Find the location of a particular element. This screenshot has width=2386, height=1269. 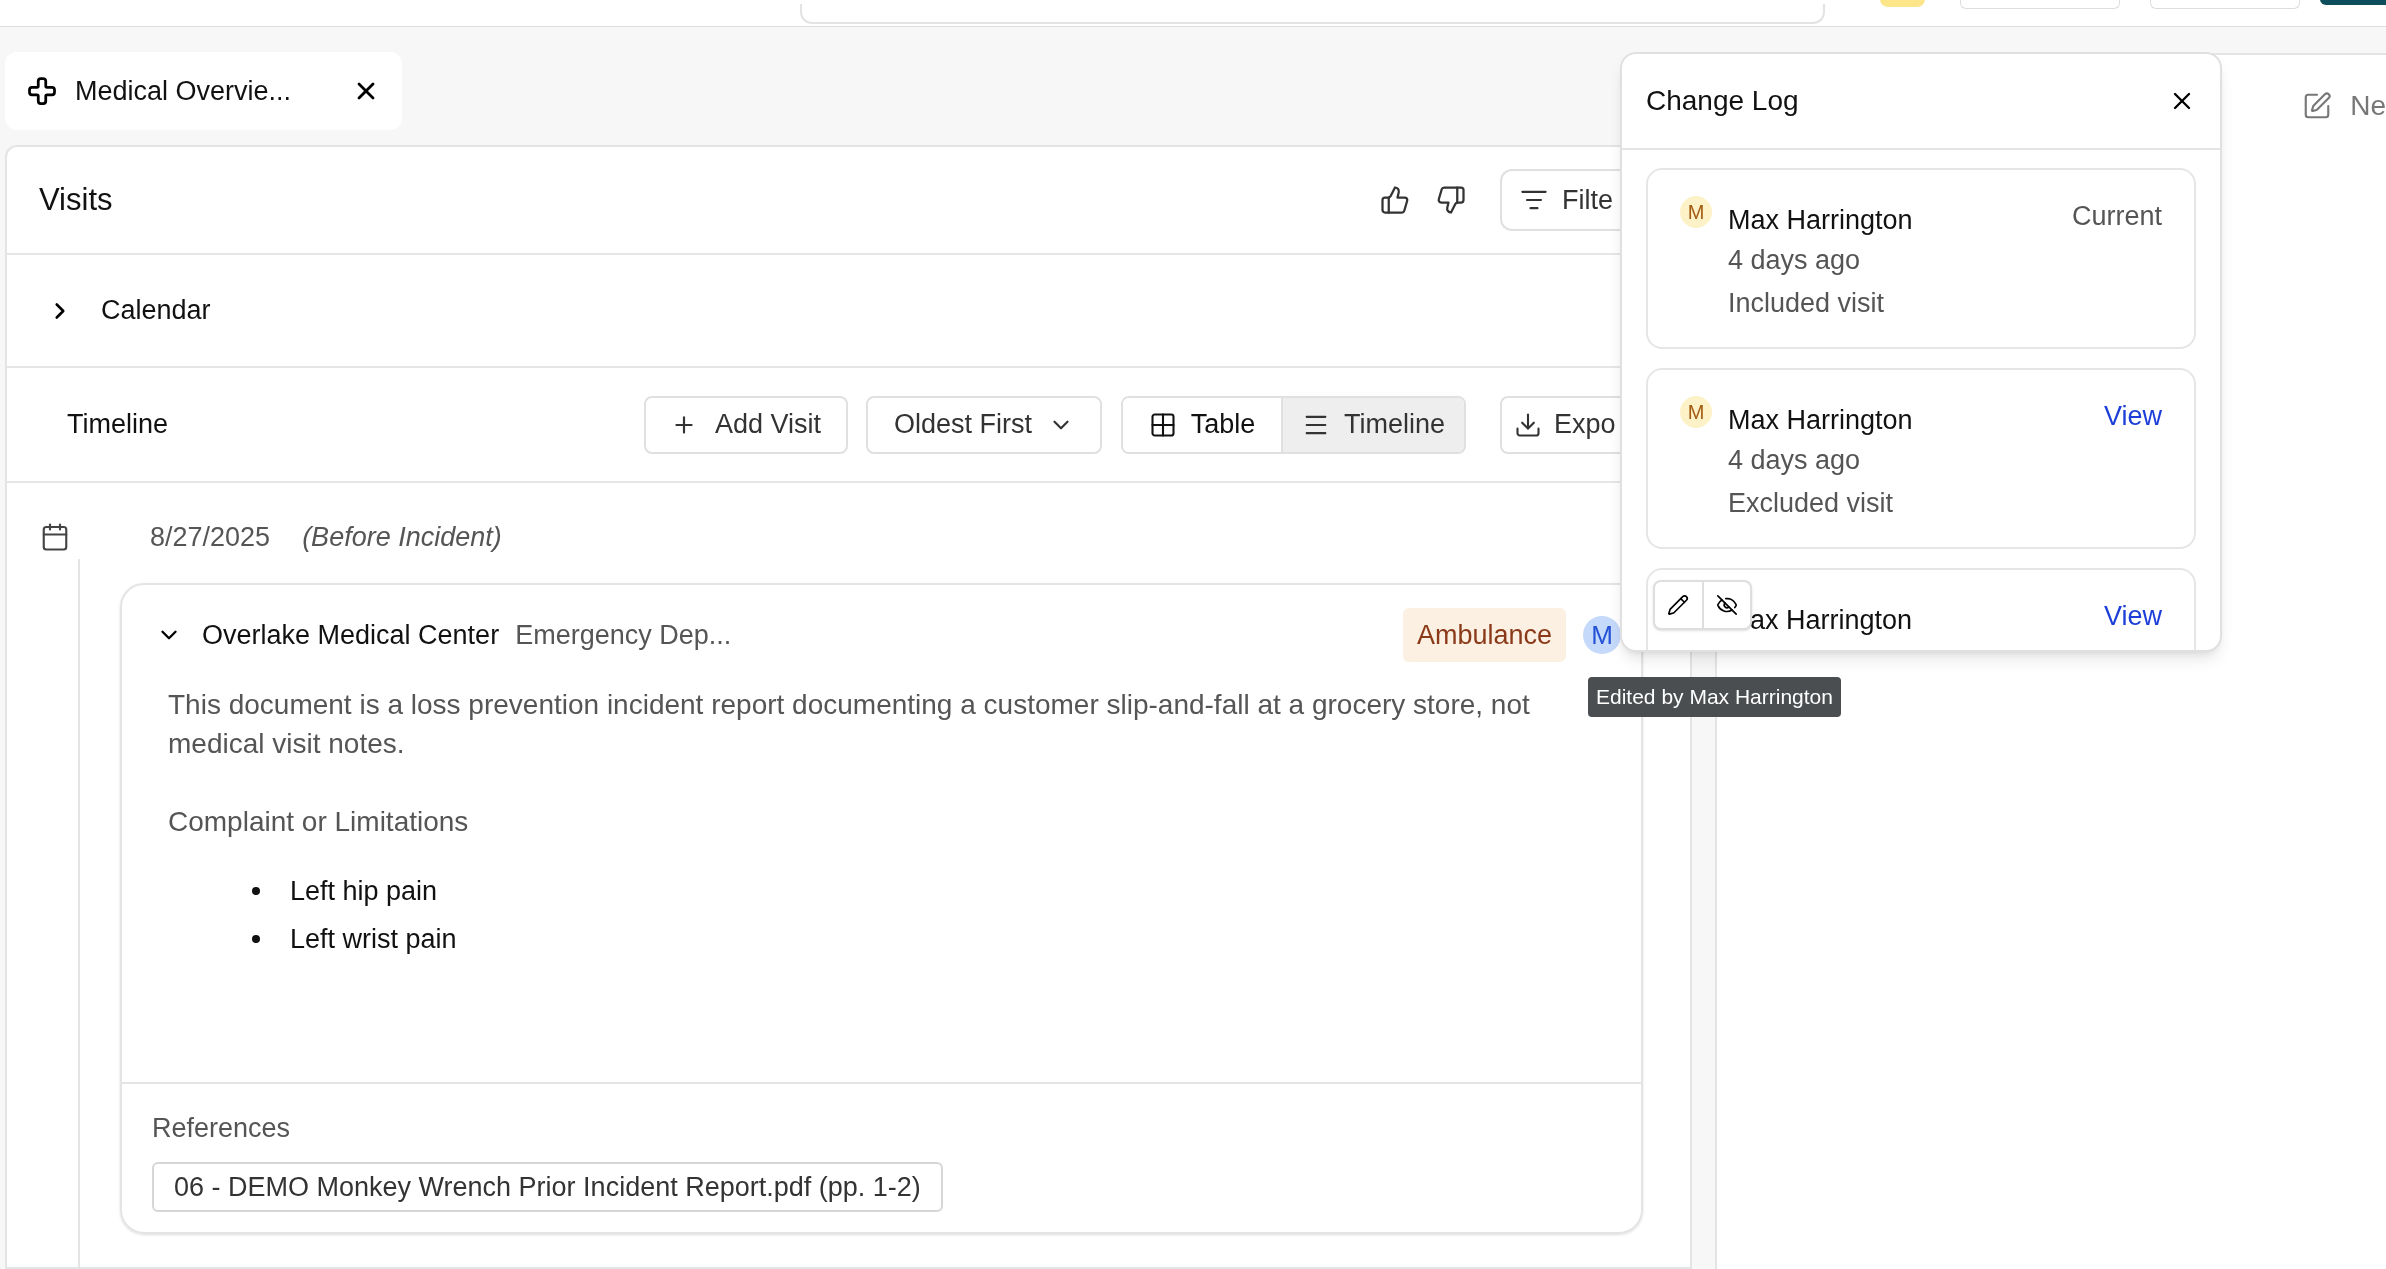

add-visit-button: Add Visit is located at coordinates (746, 424).